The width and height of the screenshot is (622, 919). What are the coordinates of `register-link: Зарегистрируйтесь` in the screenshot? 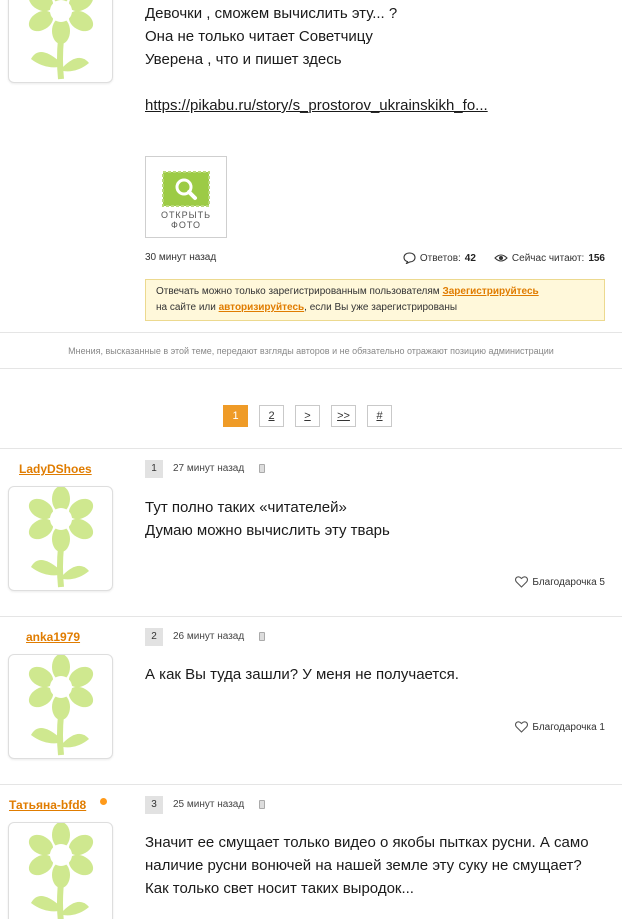 It's located at (490, 291).